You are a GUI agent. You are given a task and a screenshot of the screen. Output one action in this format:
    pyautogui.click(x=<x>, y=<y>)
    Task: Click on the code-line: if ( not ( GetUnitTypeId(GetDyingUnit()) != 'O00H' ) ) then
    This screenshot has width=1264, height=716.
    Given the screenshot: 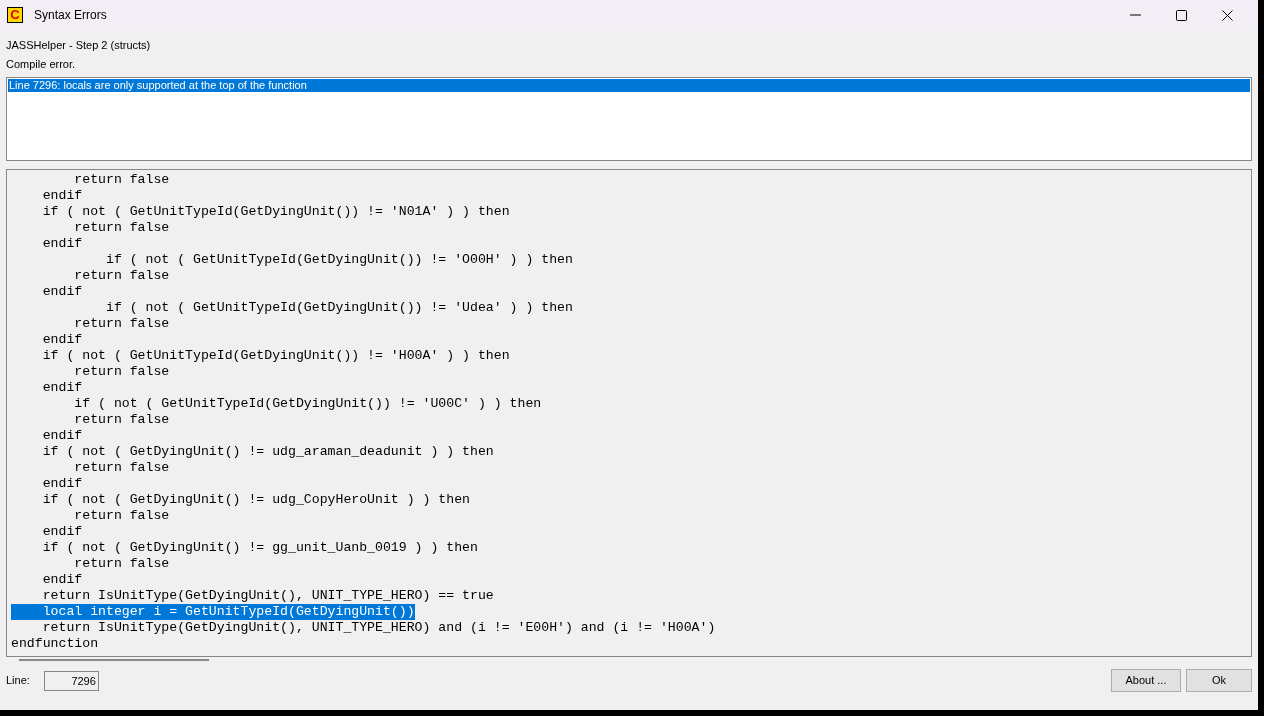 What is the action you would take?
    pyautogui.click(x=338, y=260)
    